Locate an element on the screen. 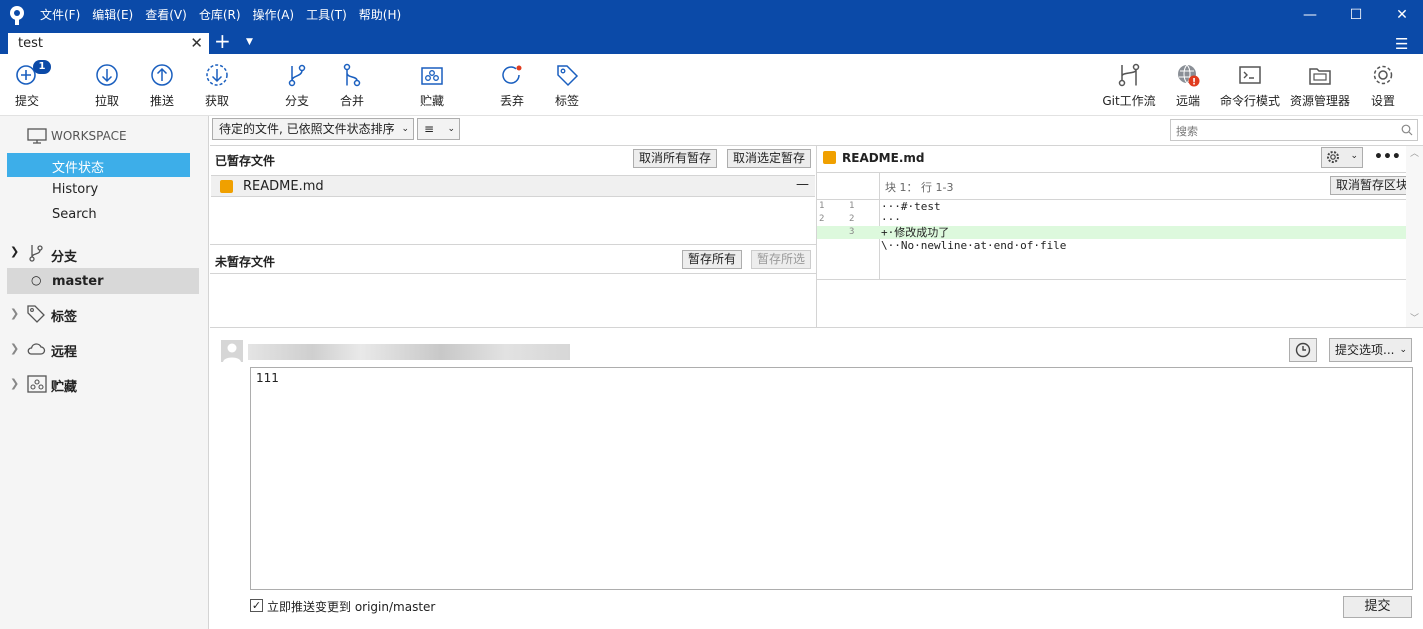 The height and width of the screenshot is (629, 1423). old-line-number: 2 is located at coordinates (822, 219).